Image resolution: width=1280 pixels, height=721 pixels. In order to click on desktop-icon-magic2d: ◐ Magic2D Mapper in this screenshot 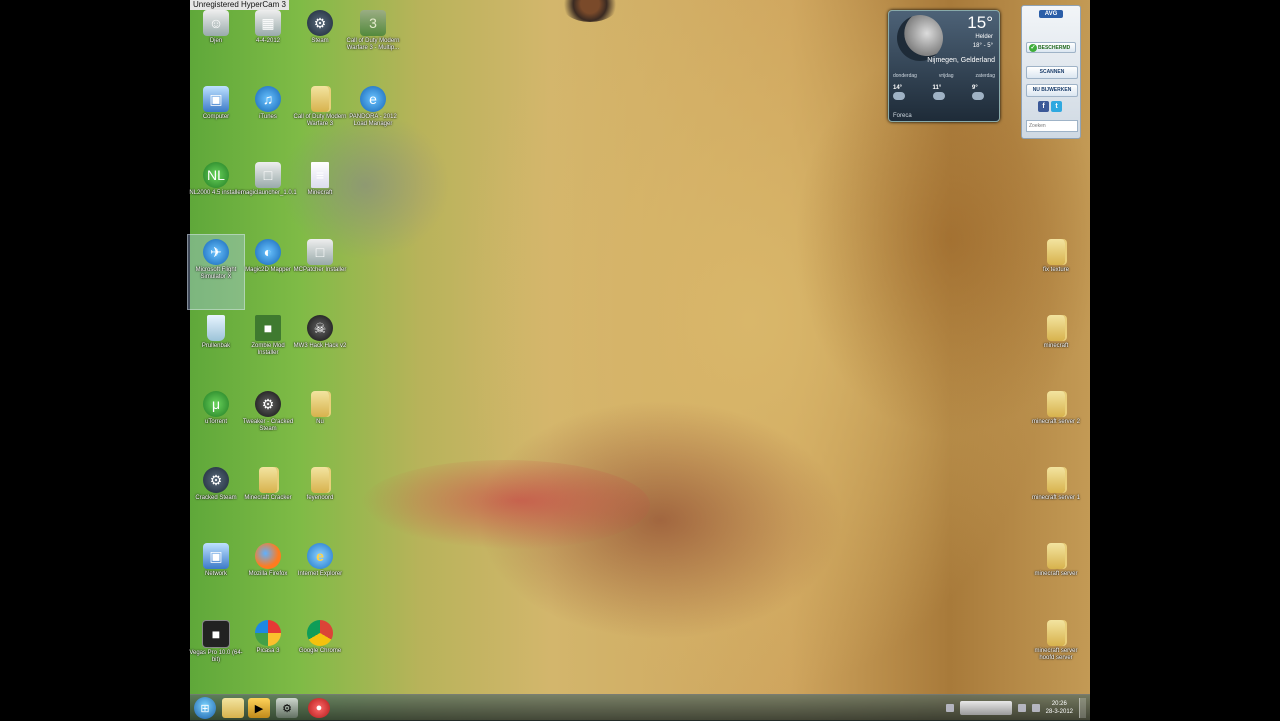, I will do `click(268, 272)`.